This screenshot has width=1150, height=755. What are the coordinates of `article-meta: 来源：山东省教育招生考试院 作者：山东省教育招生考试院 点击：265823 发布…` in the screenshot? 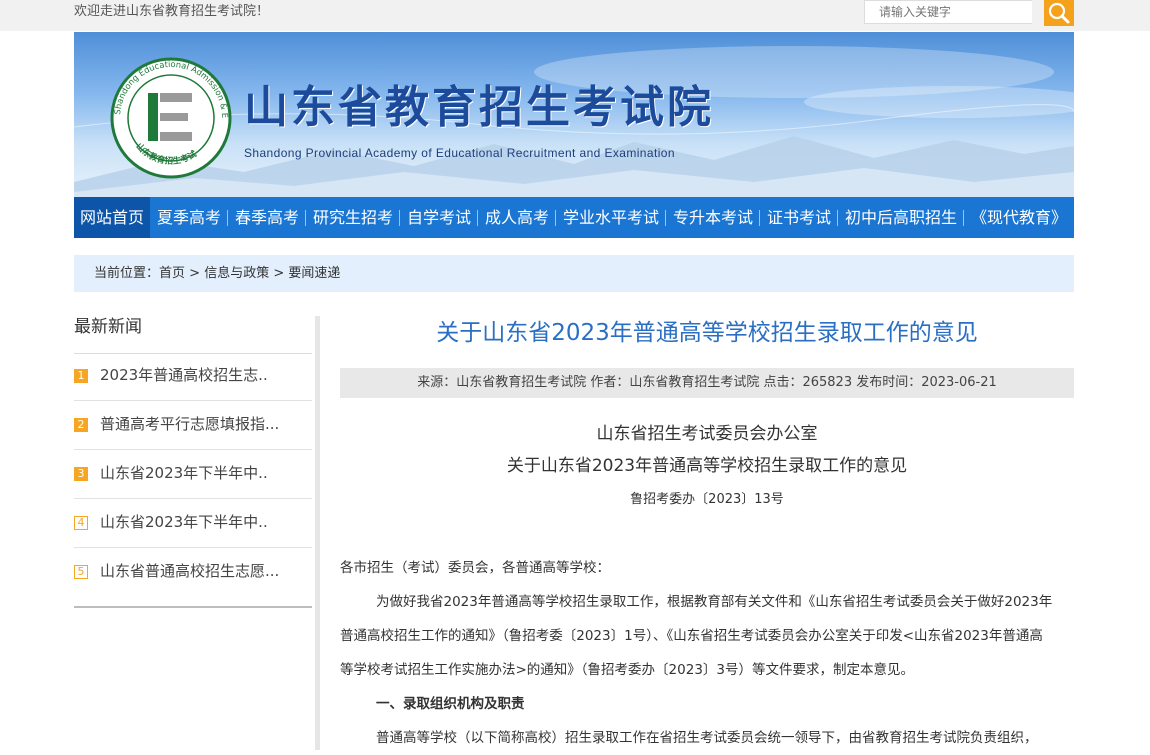 It's located at (707, 383).